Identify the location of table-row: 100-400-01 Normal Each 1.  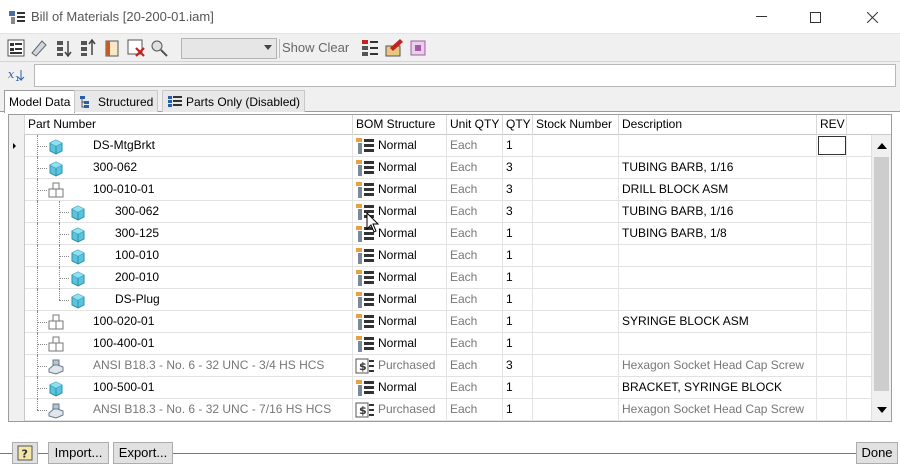
(440, 344).